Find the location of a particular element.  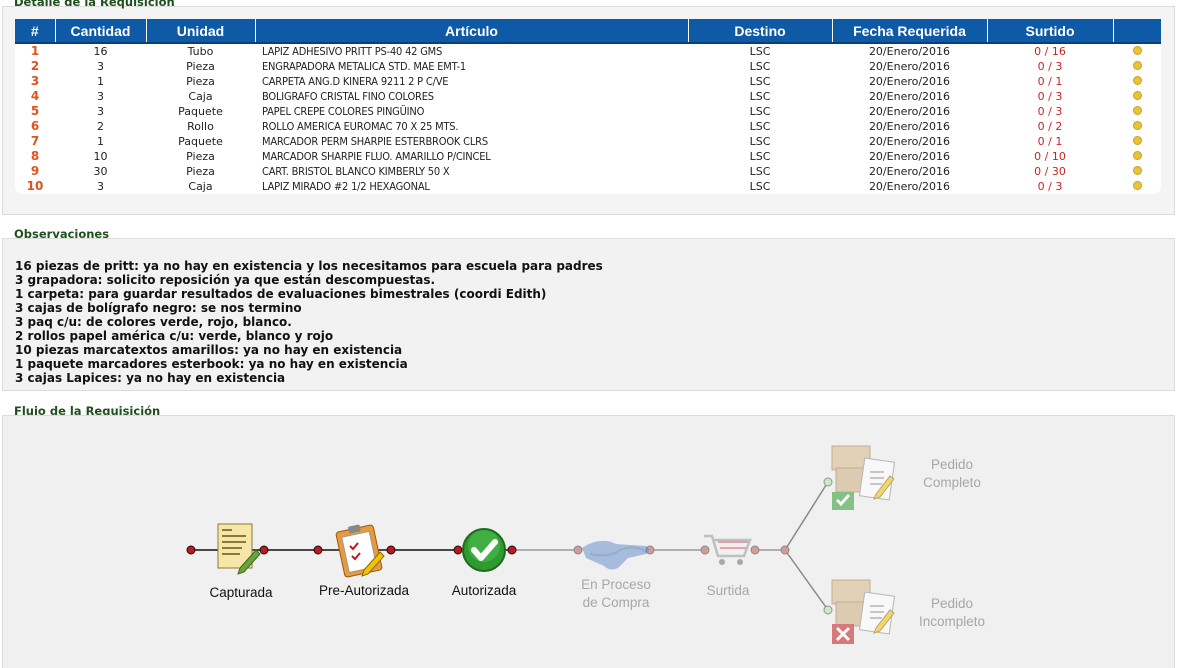

boxes-checklist-red-x-icon is located at coordinates (863, 611).